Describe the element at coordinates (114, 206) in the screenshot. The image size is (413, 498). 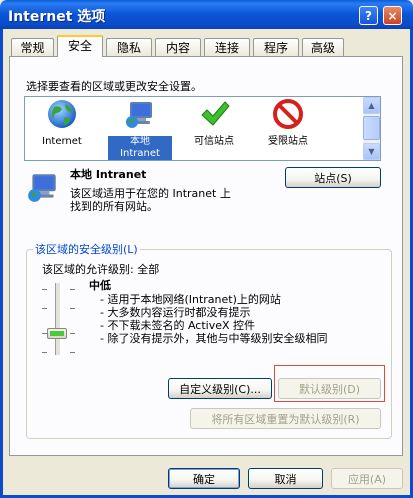
I see `selected-zone-description-line2: 找到的所有网站。` at that location.